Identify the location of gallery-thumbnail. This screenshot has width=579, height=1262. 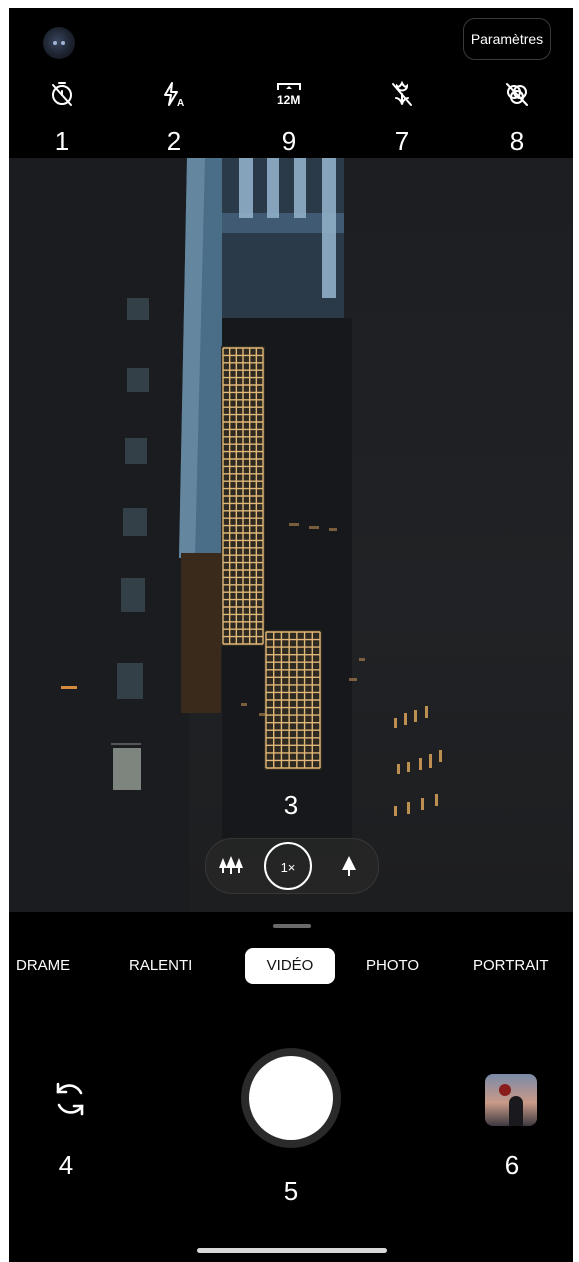
(511, 1100).